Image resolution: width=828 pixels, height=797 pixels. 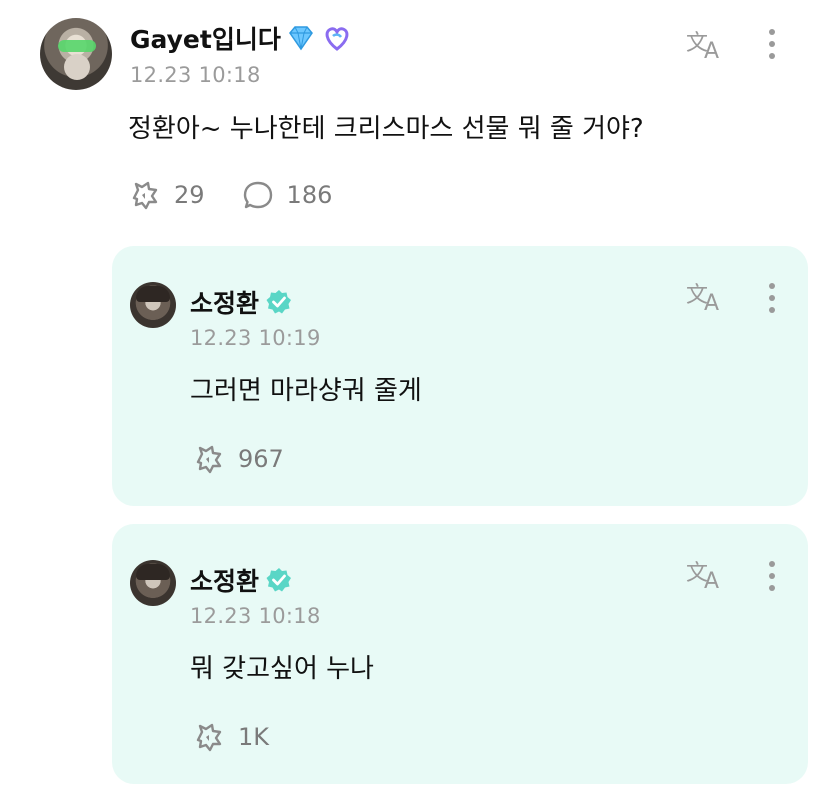 I want to click on reply-time: 12.23 10:18, so click(x=255, y=616).